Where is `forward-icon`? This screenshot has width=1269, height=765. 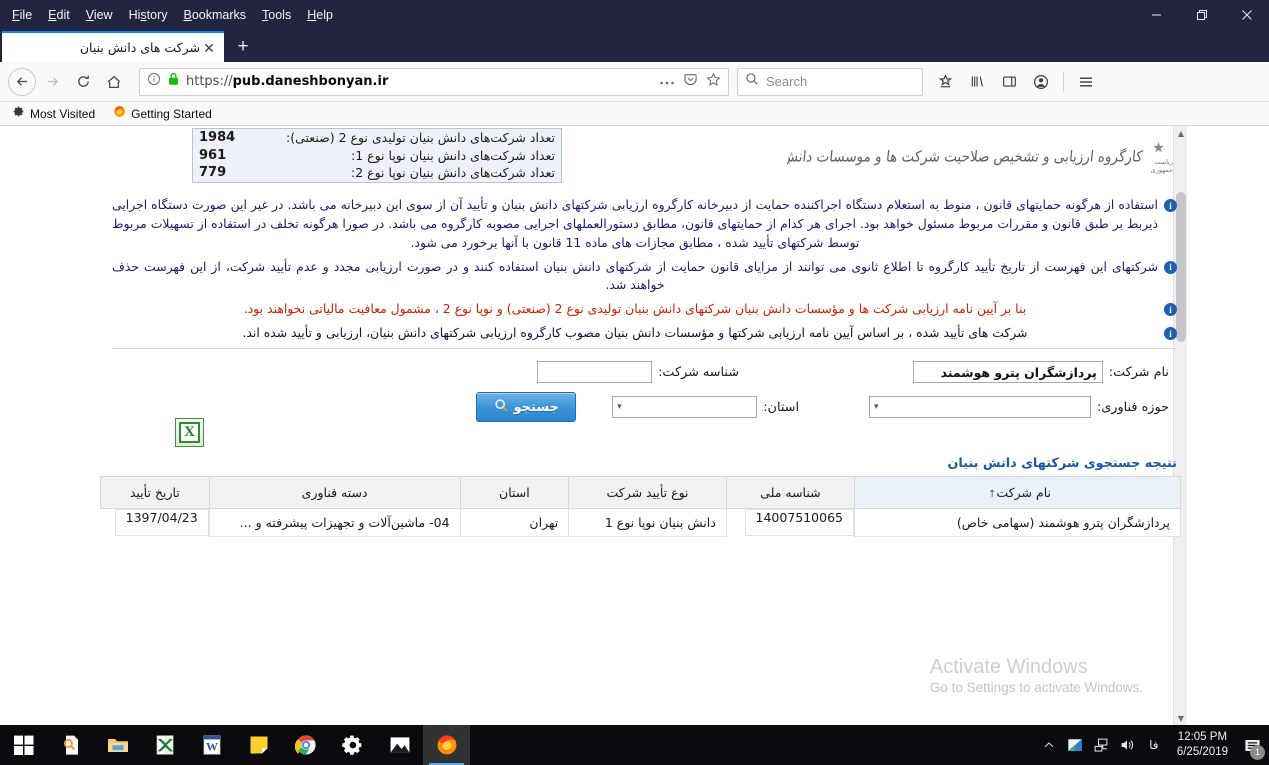 forward-icon is located at coordinates (52, 82).